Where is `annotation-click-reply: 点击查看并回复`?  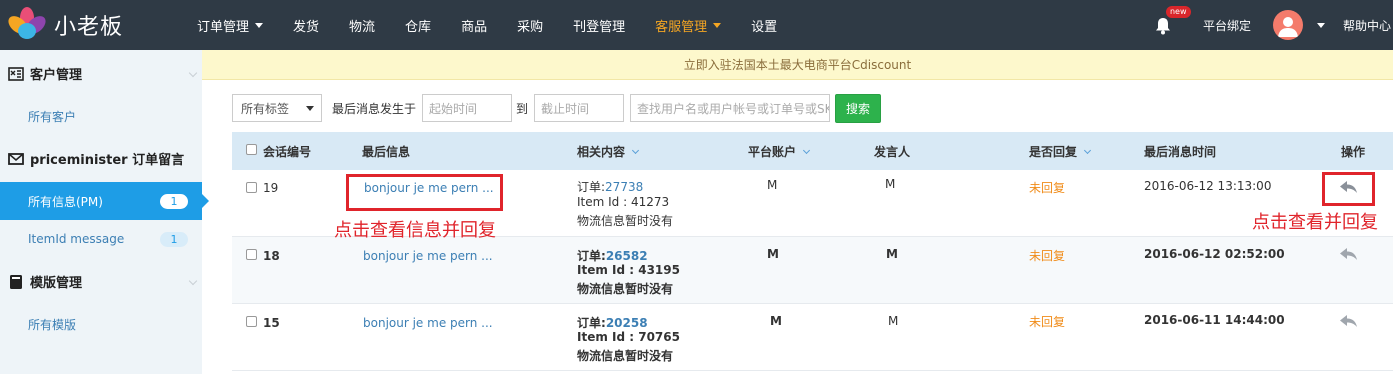
annotation-click-reply: 点击查看并回复 is located at coordinates (1315, 222).